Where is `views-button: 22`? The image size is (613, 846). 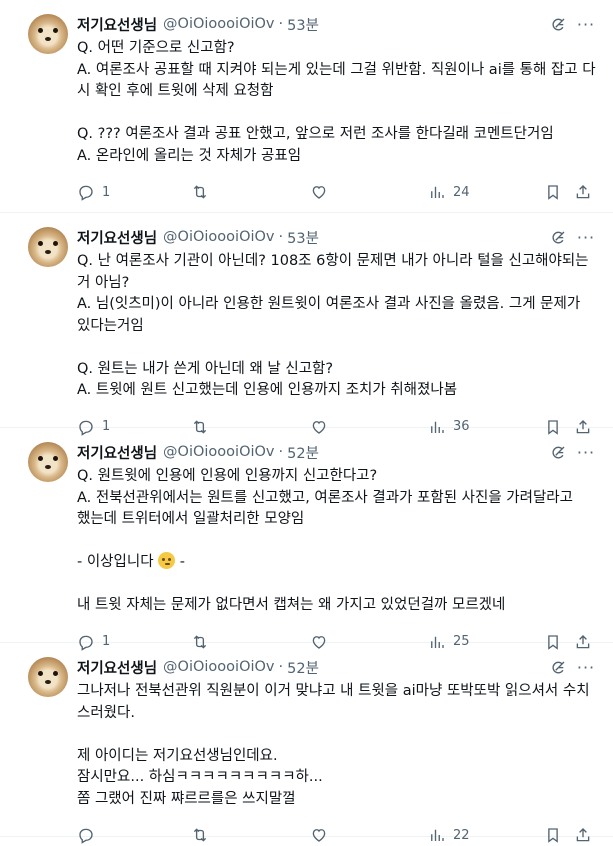 views-button: 22 is located at coordinates (449, 835).